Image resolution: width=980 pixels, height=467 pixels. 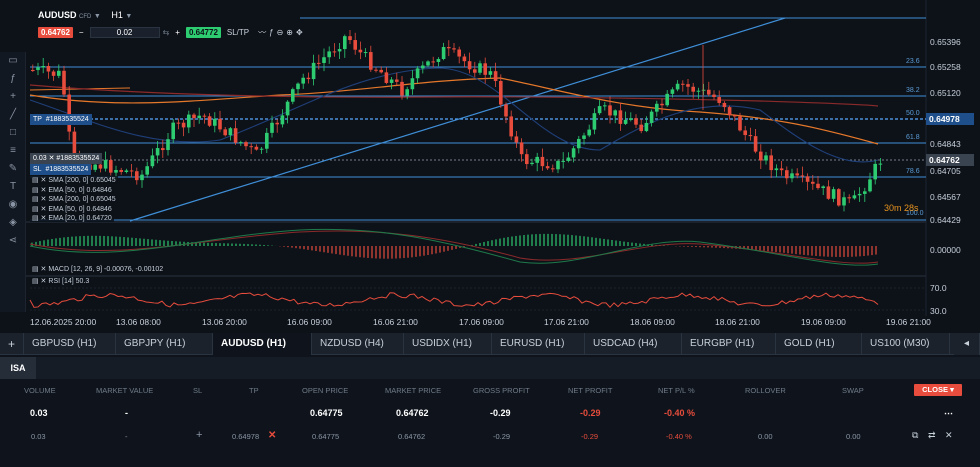 What do you see at coordinates (13, 97) in the screenshot?
I see `plus-icon: +` at bounding box center [13, 97].